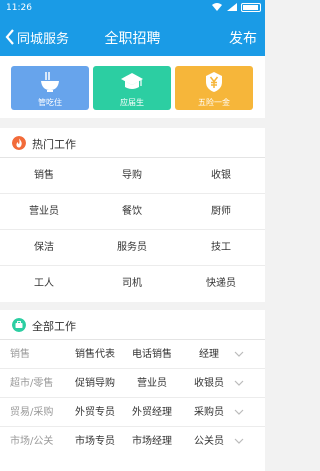 Image resolution: width=320 pixels, height=471 pixels. Describe the element at coordinates (221, 212) in the screenshot. I see `hot-job-item: 厨师` at that location.